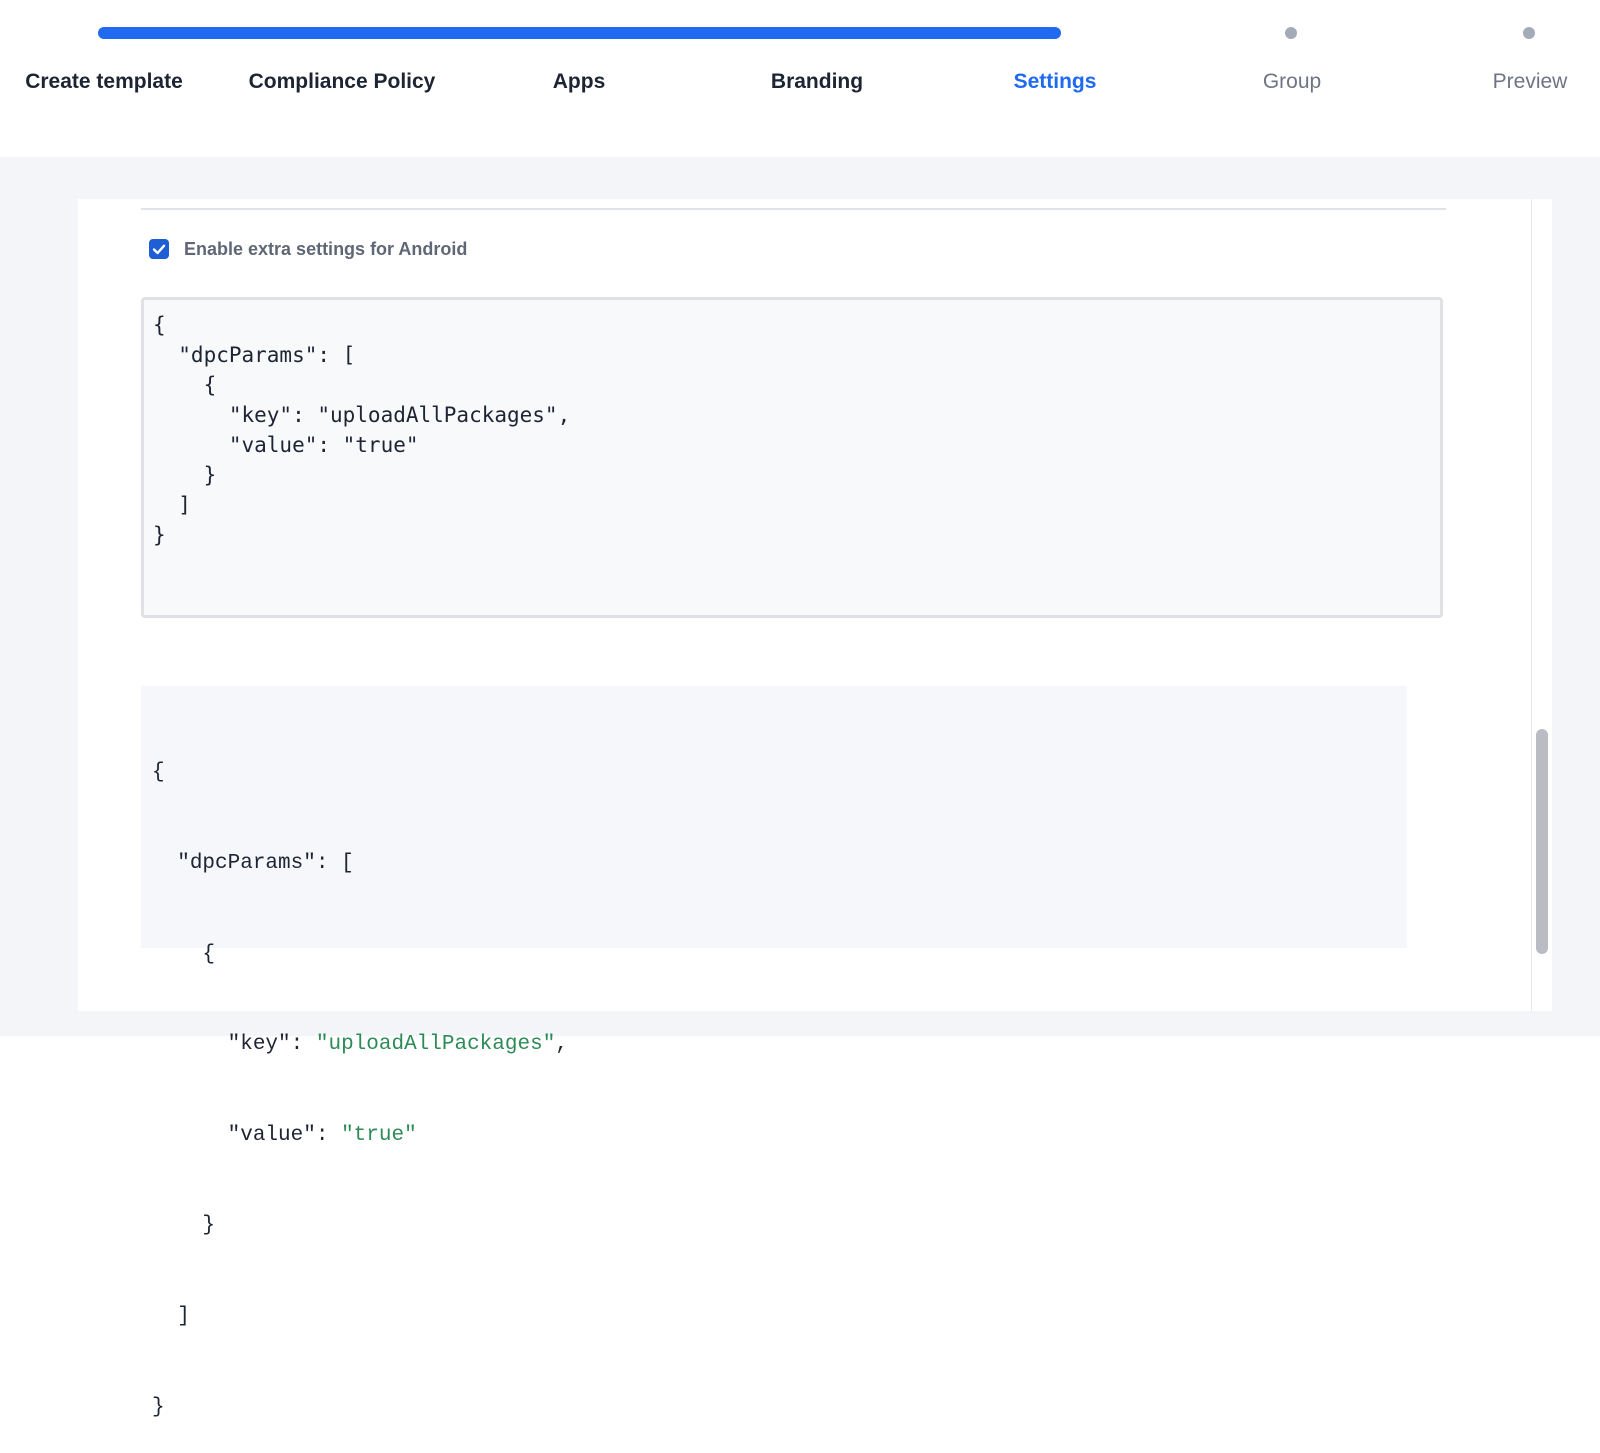  What do you see at coordinates (774, 1136) in the screenshot?
I see `json-line: "value": "true"` at bounding box center [774, 1136].